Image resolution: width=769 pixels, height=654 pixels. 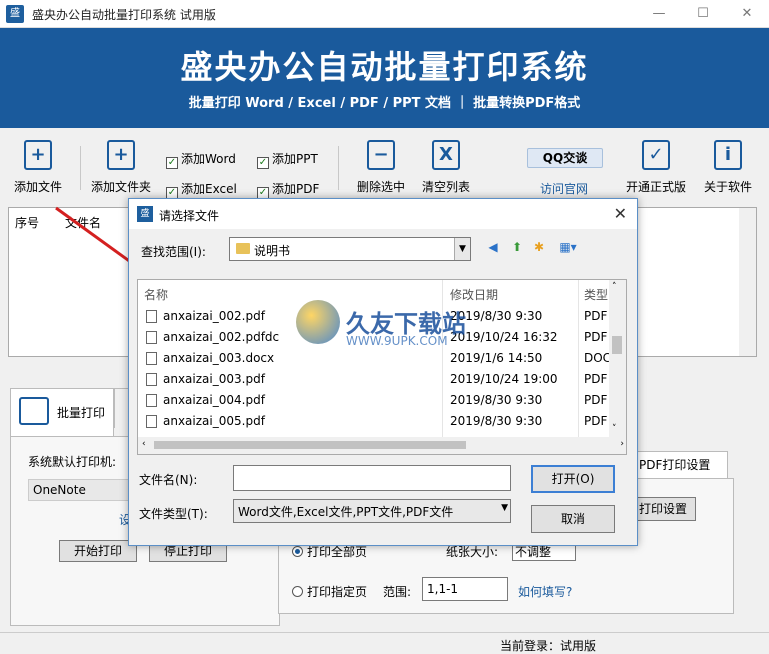 What do you see at coordinates (465, 589) in the screenshot?
I see `range-input: 1,1-1` at bounding box center [465, 589].